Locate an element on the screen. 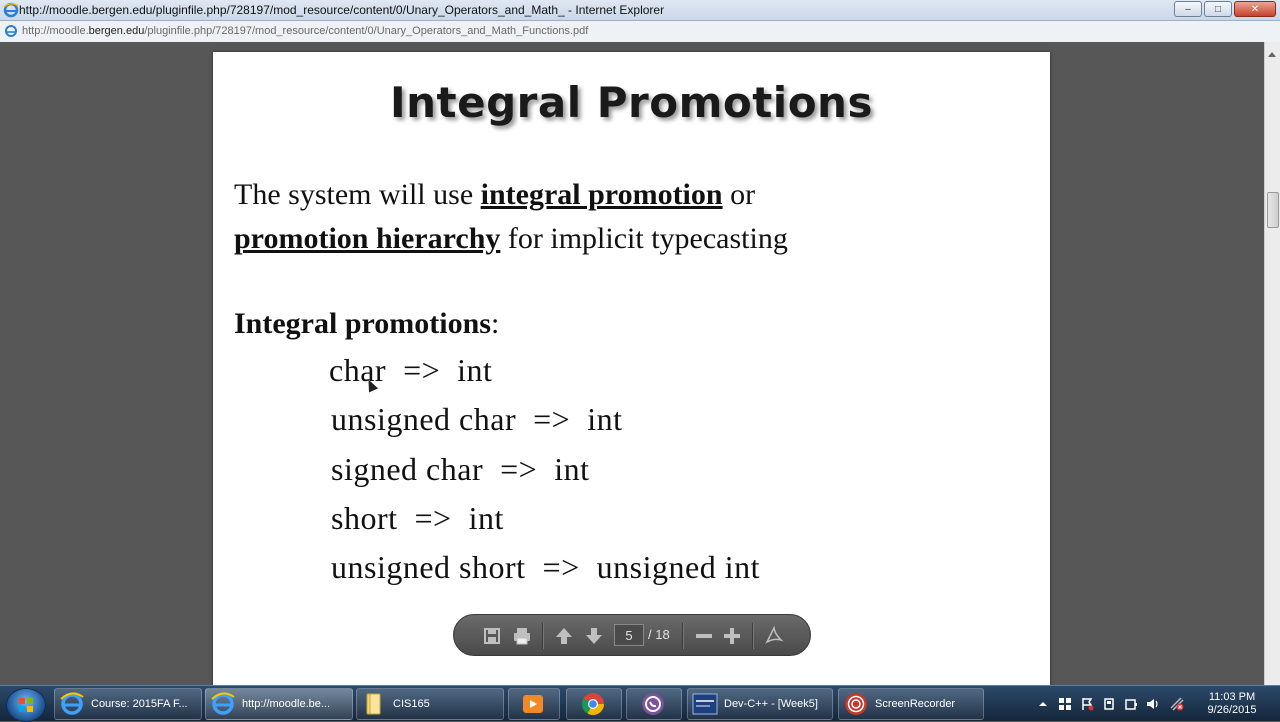 The image size is (1280, 722). device-icon is located at coordinates (1109, 704).